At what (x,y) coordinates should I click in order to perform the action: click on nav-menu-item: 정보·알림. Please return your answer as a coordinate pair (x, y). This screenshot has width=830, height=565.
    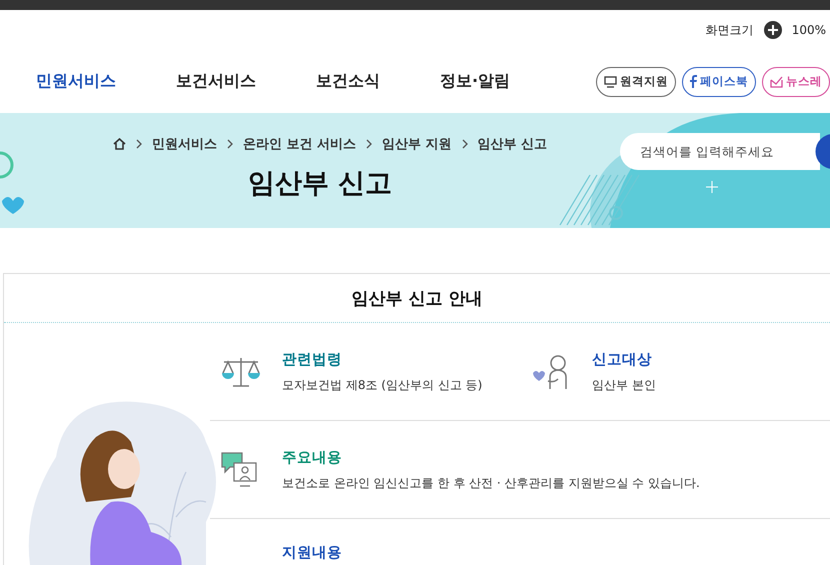
    Looking at the image, I should click on (475, 81).